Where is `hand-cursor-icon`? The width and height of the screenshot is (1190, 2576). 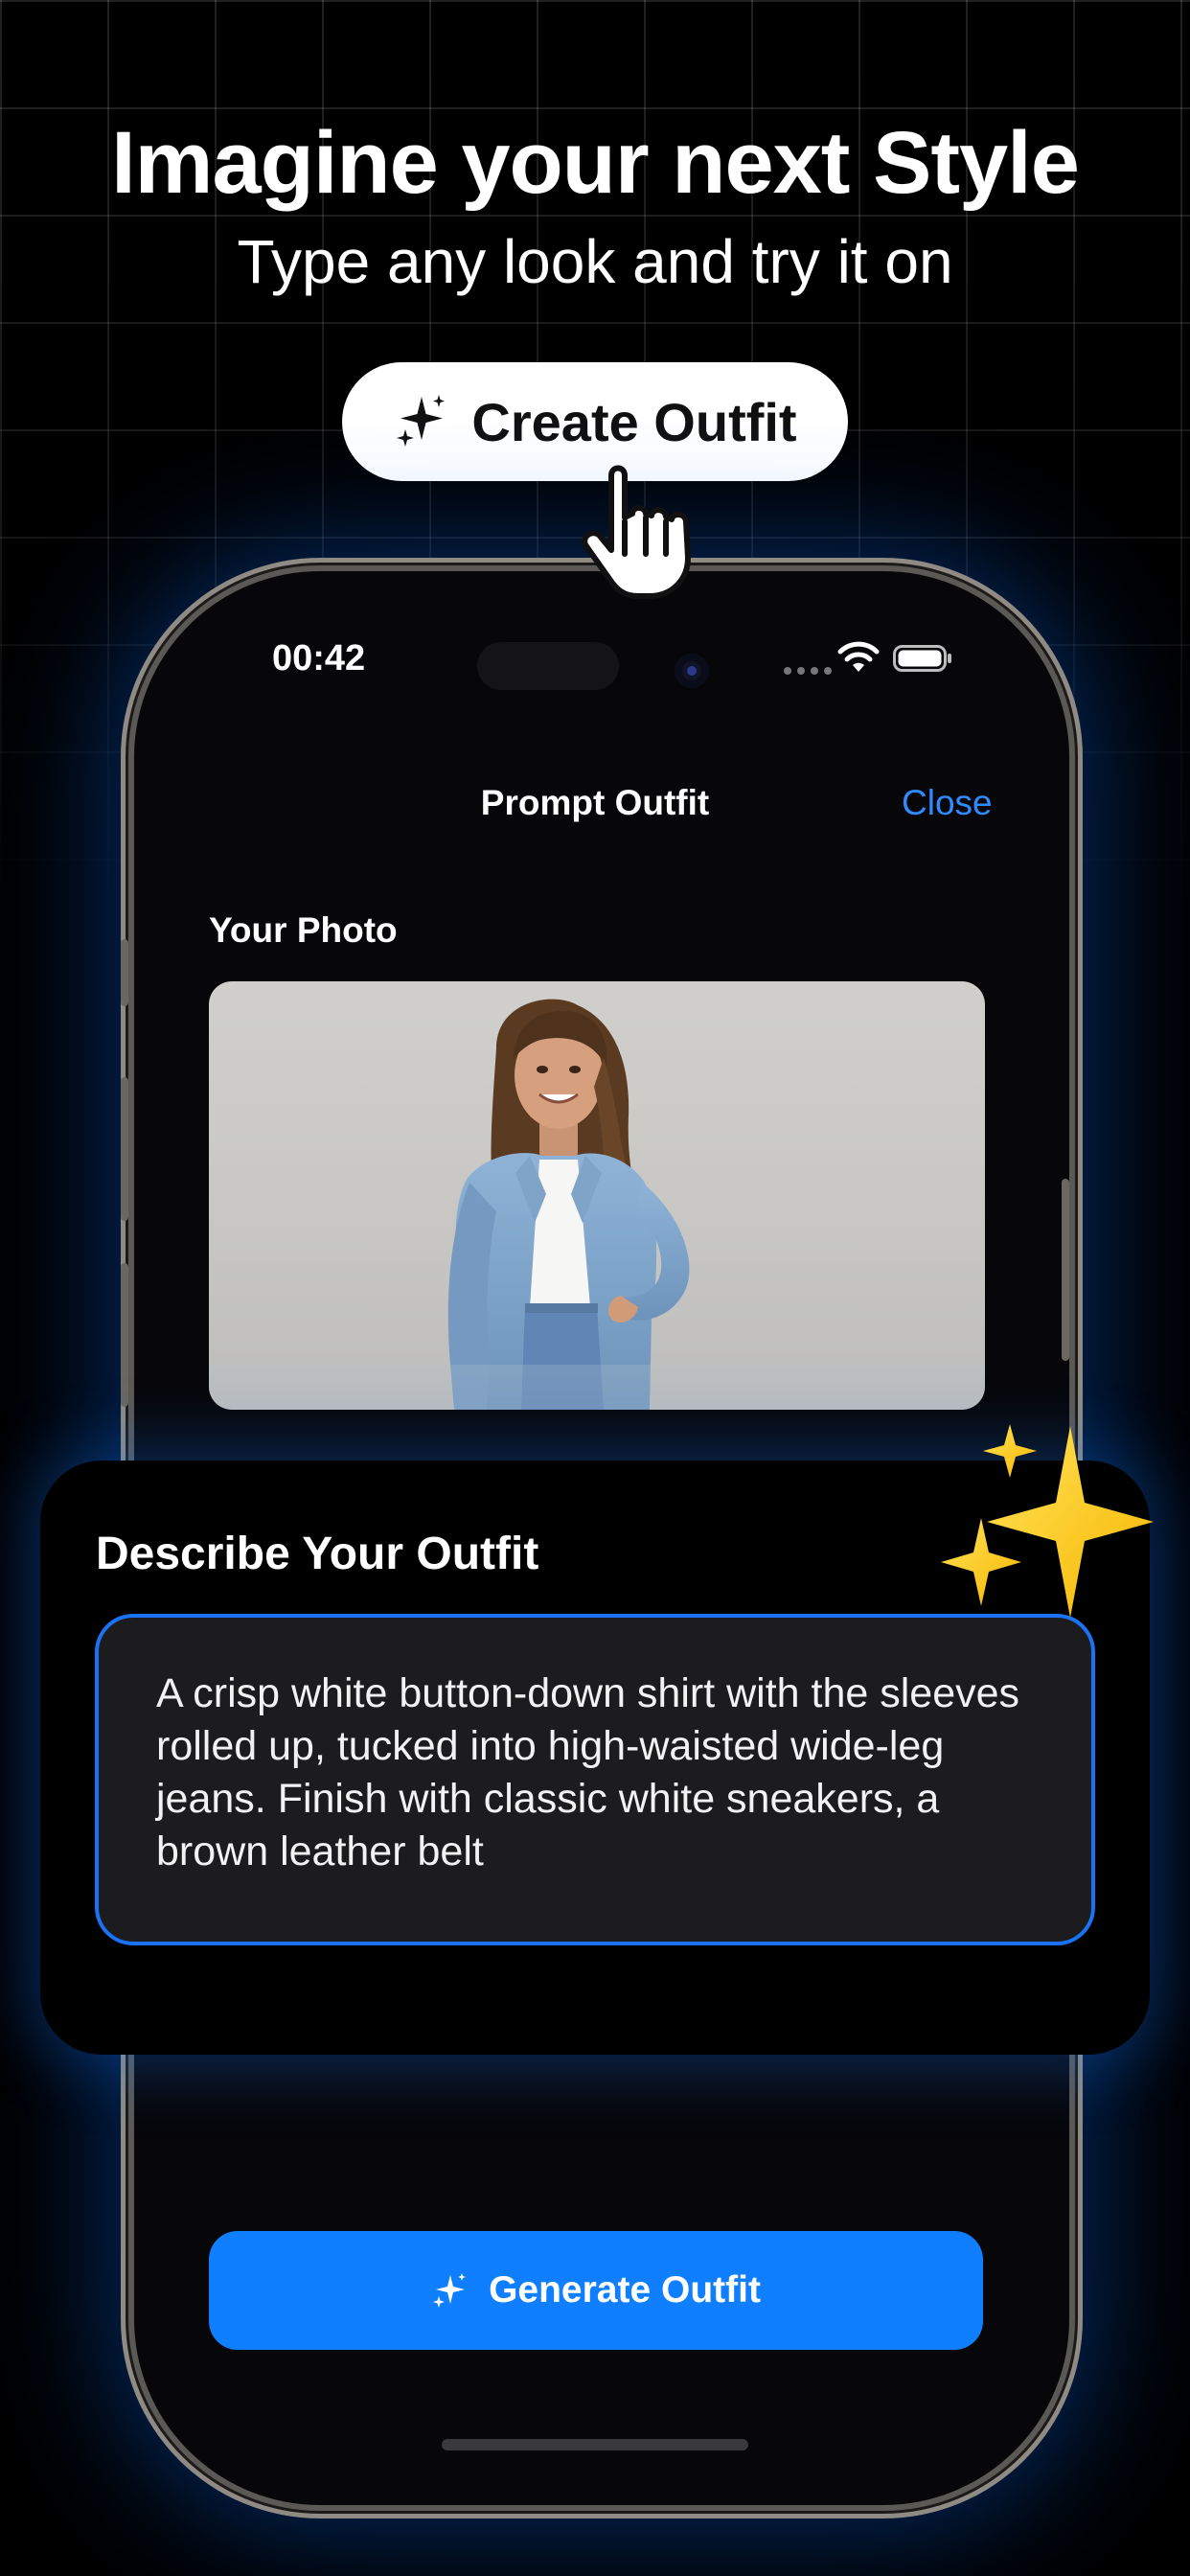 hand-cursor-icon is located at coordinates (637, 532).